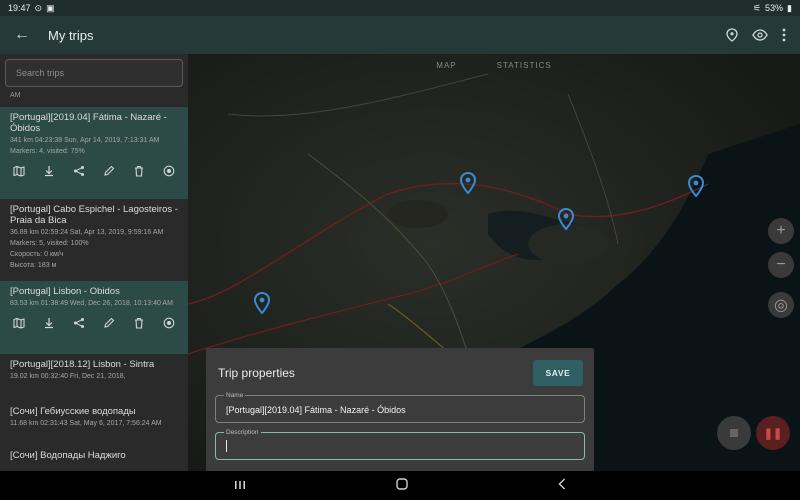 Image resolution: width=800 pixels, height=500 pixels. I want to click on name-label: Name, so click(235, 395).